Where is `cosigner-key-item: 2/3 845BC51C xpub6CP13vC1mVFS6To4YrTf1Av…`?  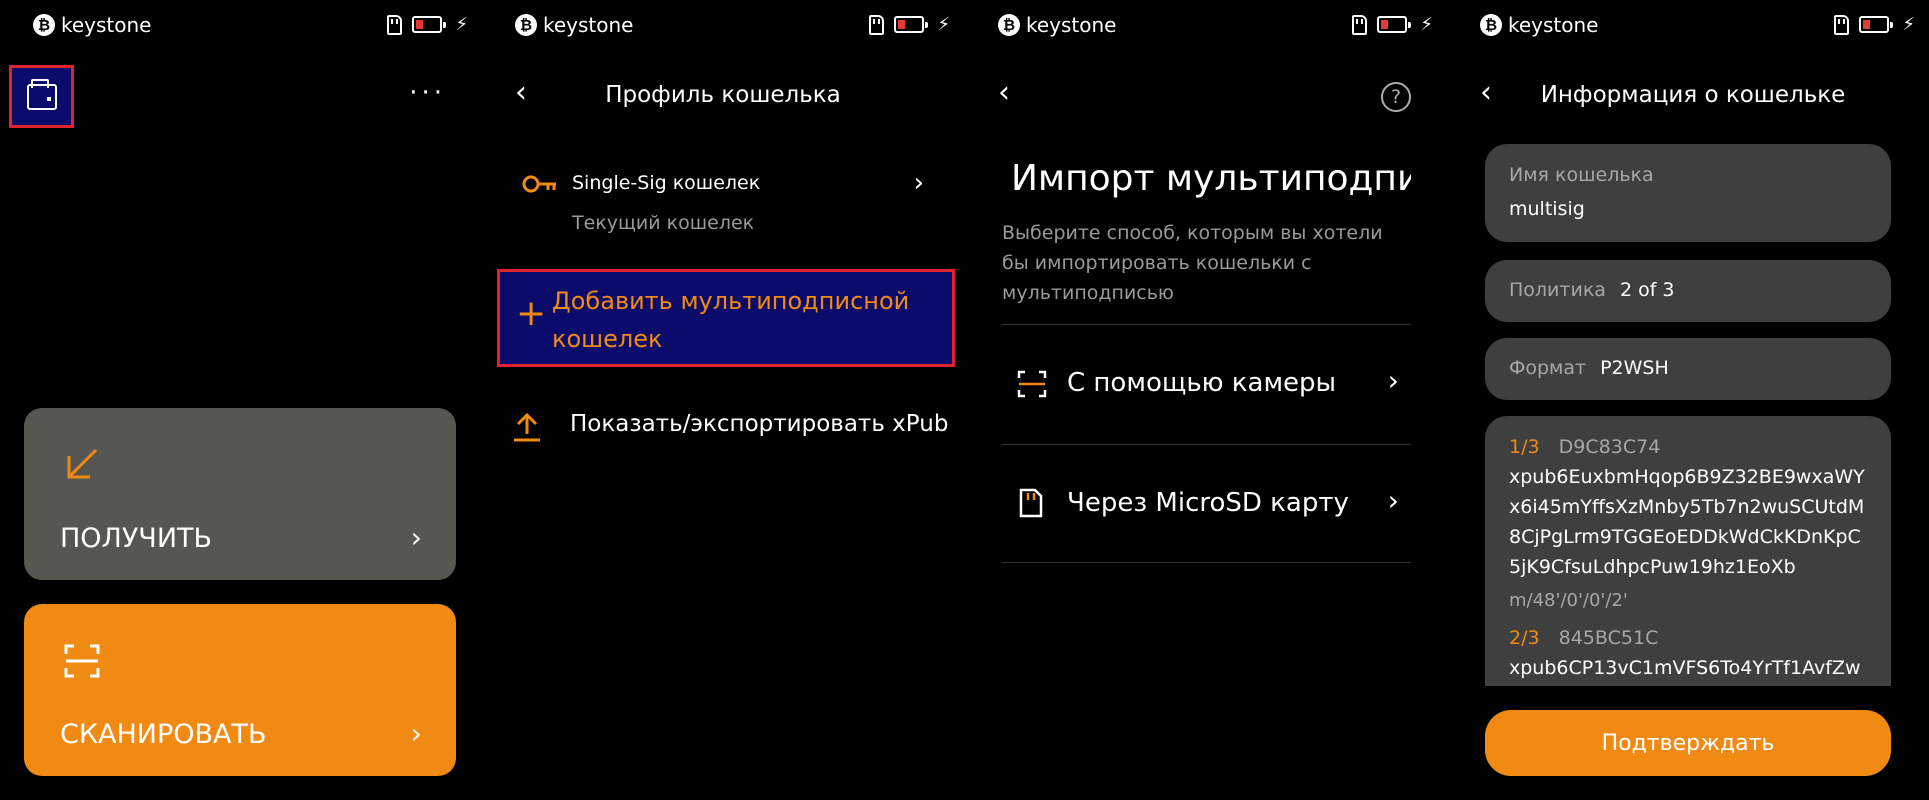 cosigner-key-item: 2/3 845BC51C xpub6CP13vC1mVFS6To4YrTf1Av… is located at coordinates (1688, 655).